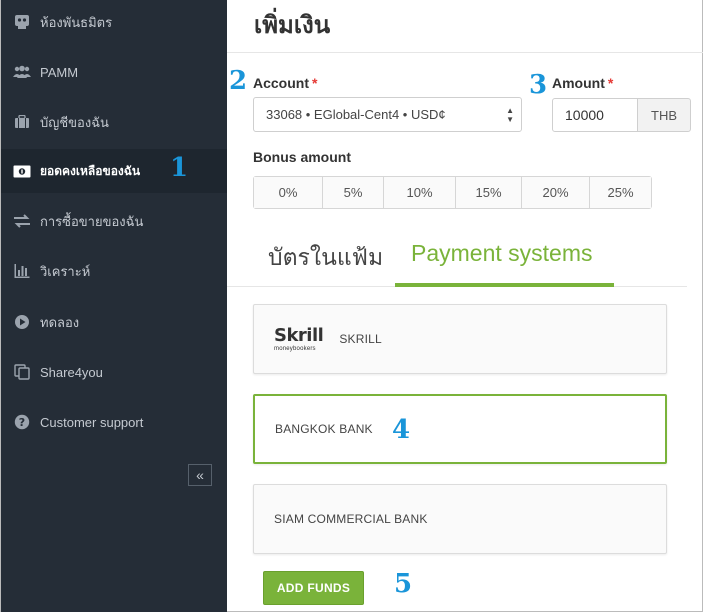 The height and width of the screenshot is (612, 703). What do you see at coordinates (502, 253) in the screenshot?
I see `tab-payment-systems: Payment systems` at bounding box center [502, 253].